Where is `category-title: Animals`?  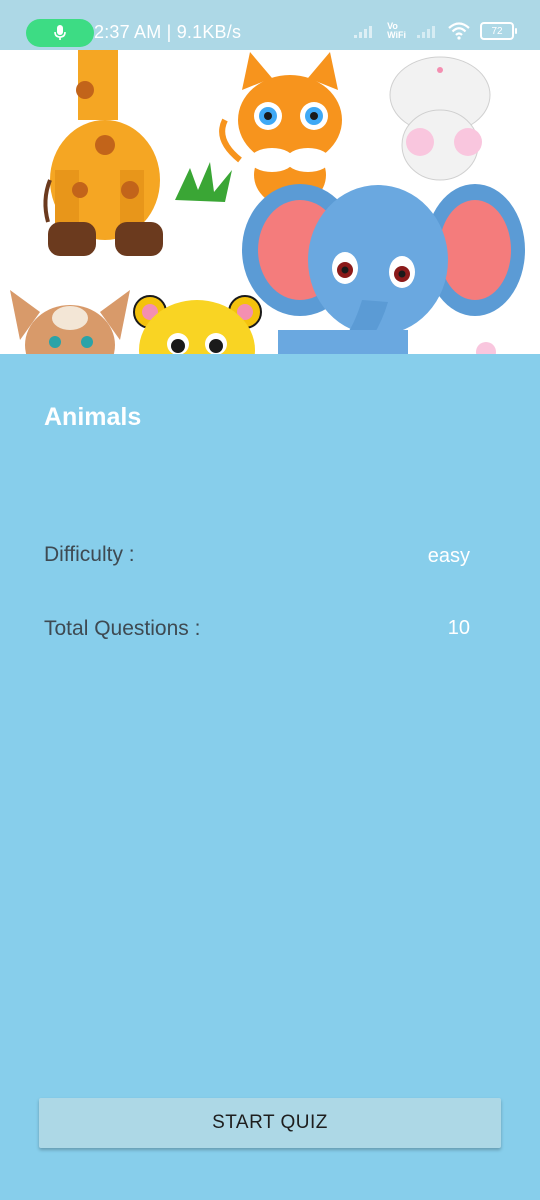 category-title: Animals is located at coordinates (93, 417).